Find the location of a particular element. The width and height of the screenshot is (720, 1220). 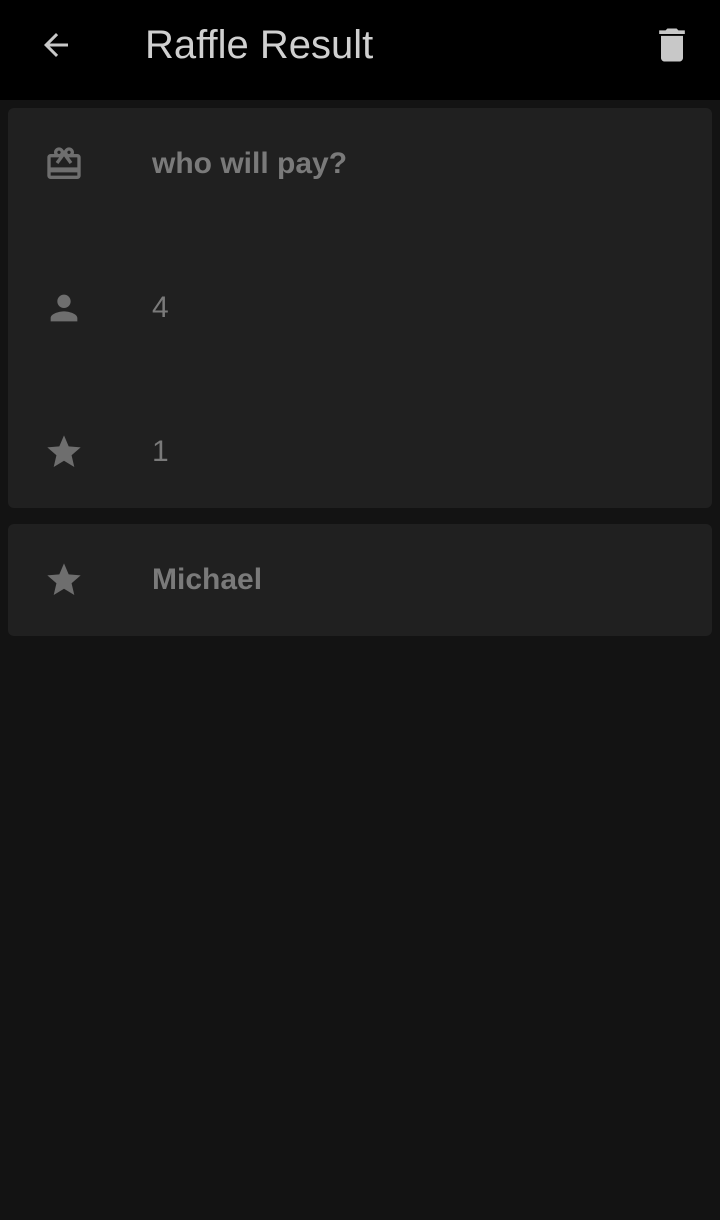

back-button is located at coordinates (56, 45).